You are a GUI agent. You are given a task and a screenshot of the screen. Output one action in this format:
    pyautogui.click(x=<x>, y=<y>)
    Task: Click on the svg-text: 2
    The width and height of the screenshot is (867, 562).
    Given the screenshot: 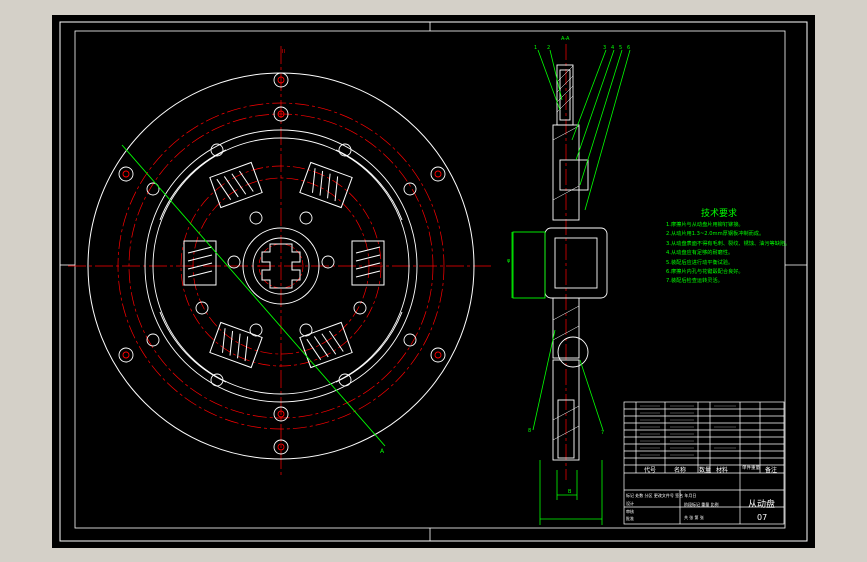 What is the action you would take?
    pyautogui.click(x=548, y=48)
    